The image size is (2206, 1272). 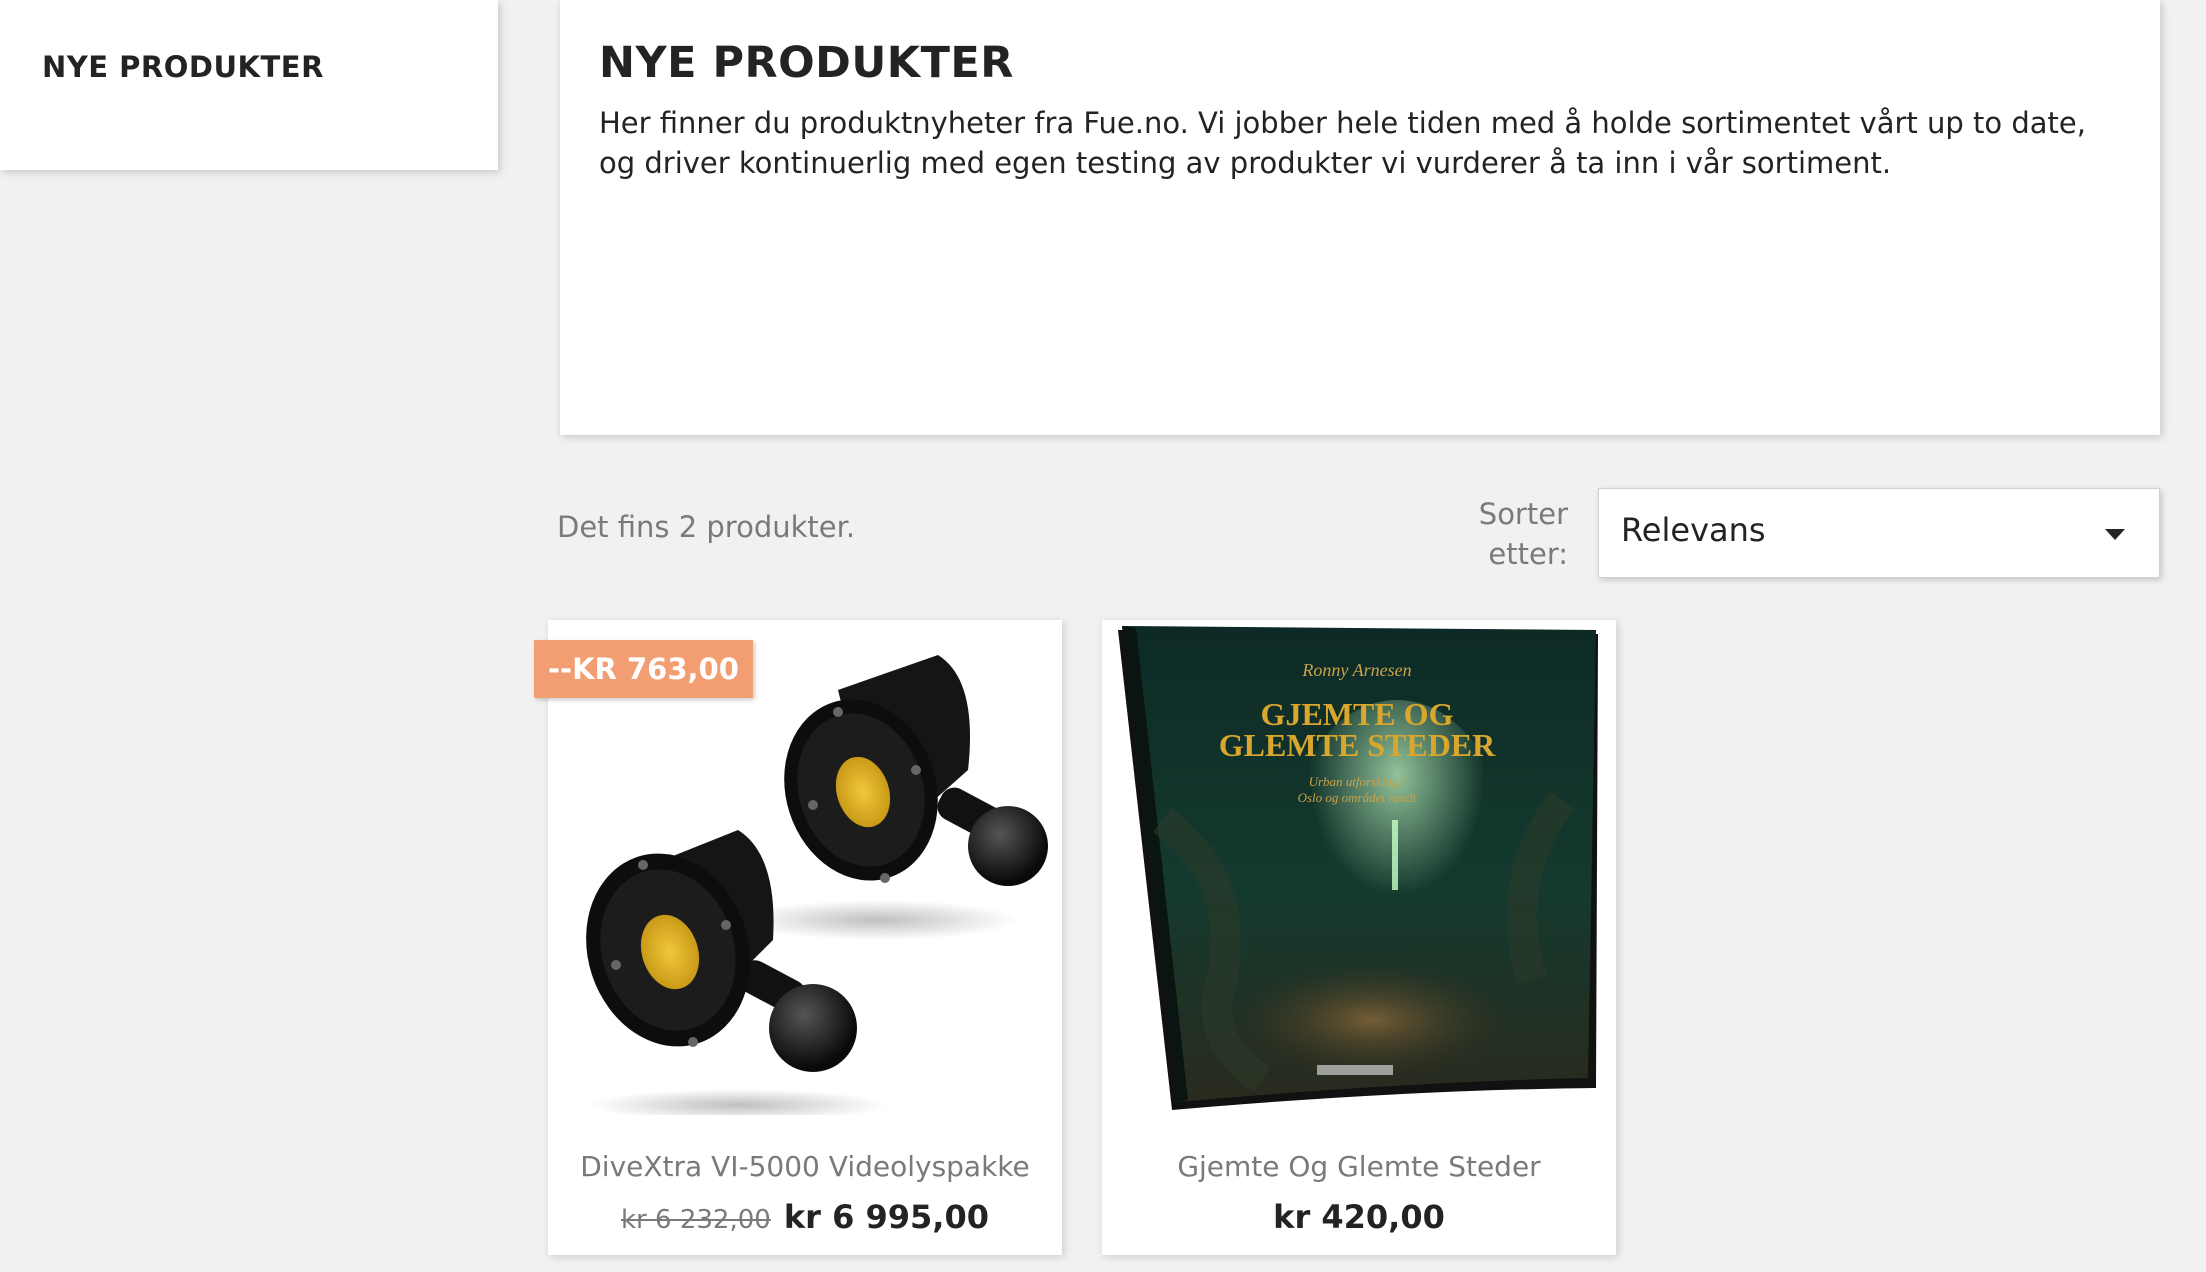 What do you see at coordinates (643, 669) in the screenshot?
I see `discount-badge: --KR 763,00` at bounding box center [643, 669].